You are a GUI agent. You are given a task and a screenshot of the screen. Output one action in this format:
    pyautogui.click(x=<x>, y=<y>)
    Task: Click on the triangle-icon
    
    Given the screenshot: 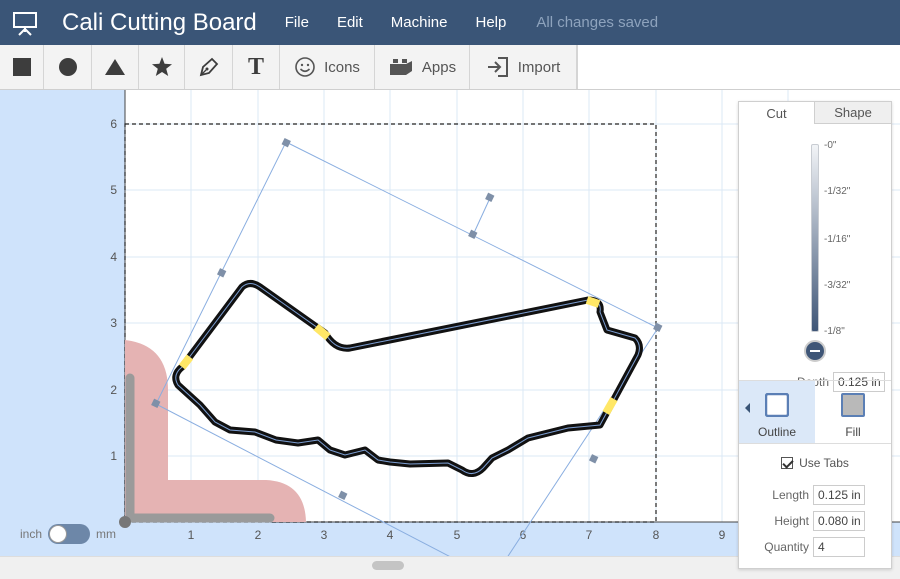 What is the action you would take?
    pyautogui.click(x=115, y=67)
    